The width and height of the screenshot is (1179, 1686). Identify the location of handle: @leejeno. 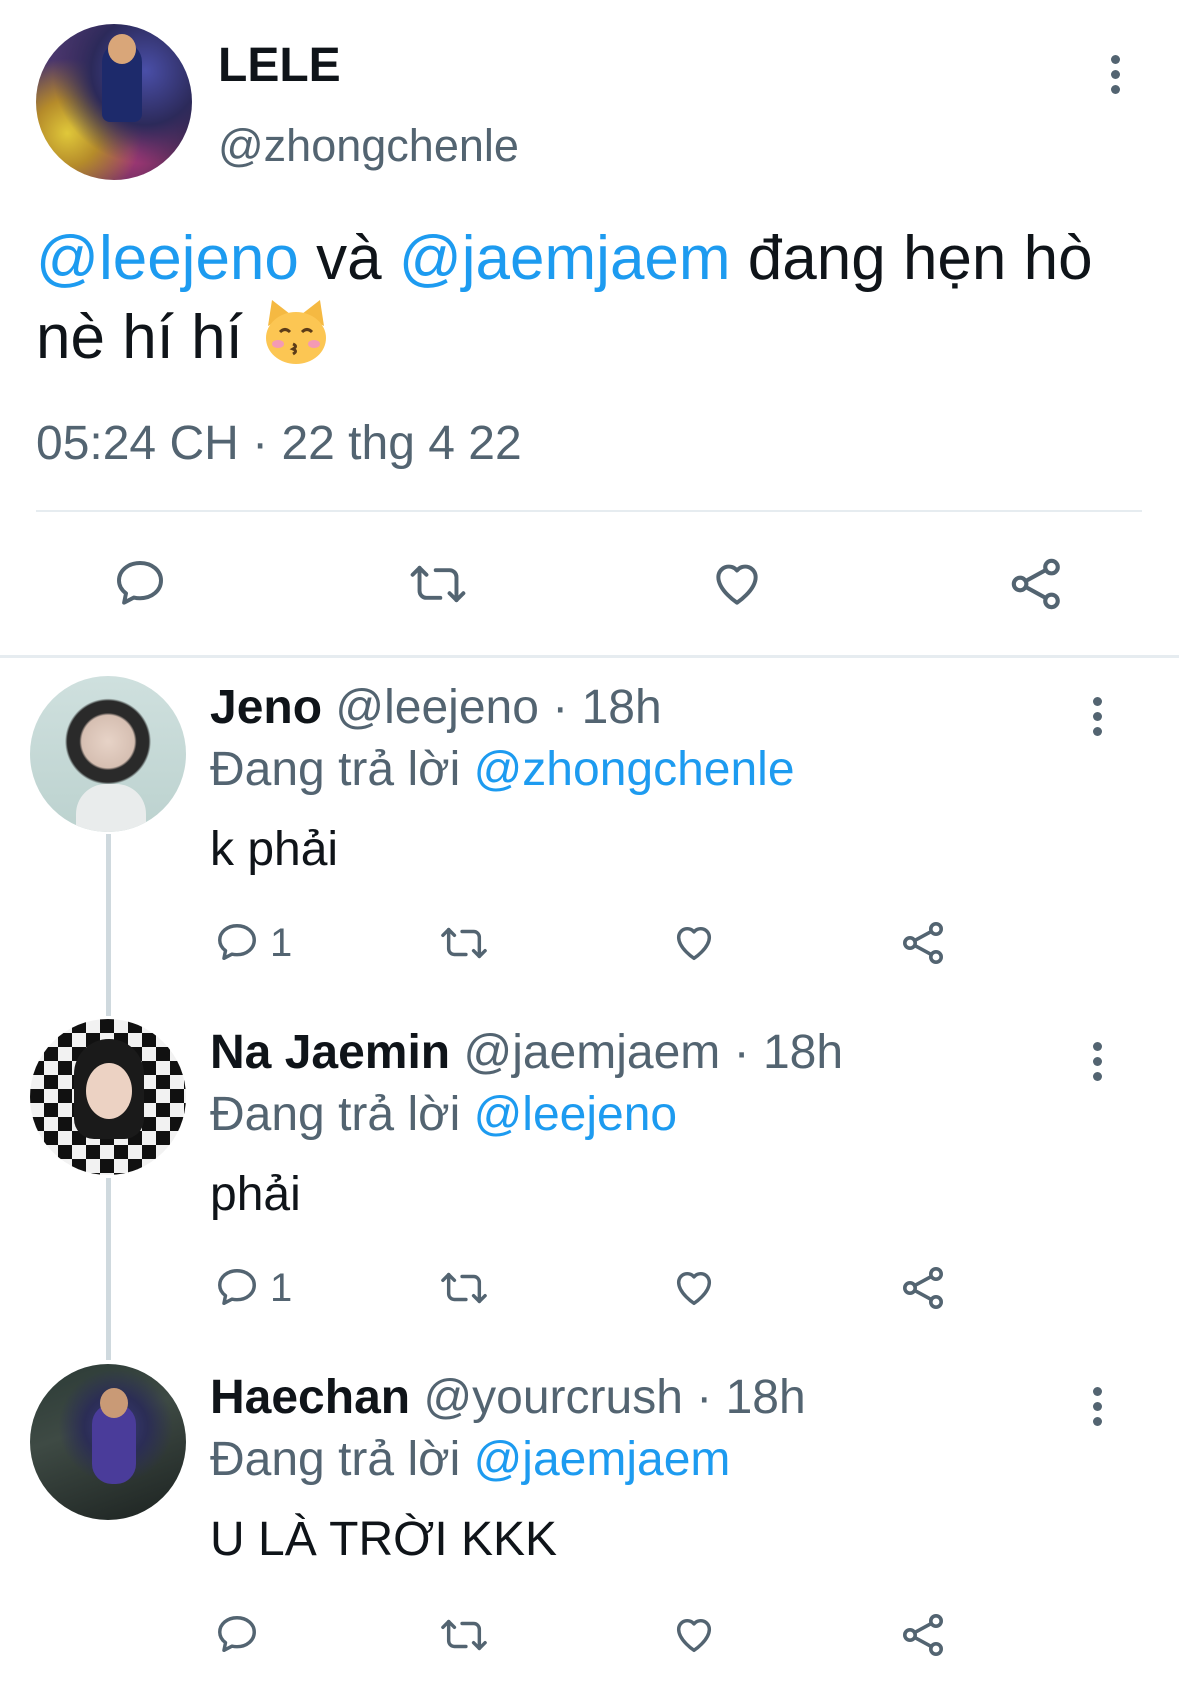
(437, 707).